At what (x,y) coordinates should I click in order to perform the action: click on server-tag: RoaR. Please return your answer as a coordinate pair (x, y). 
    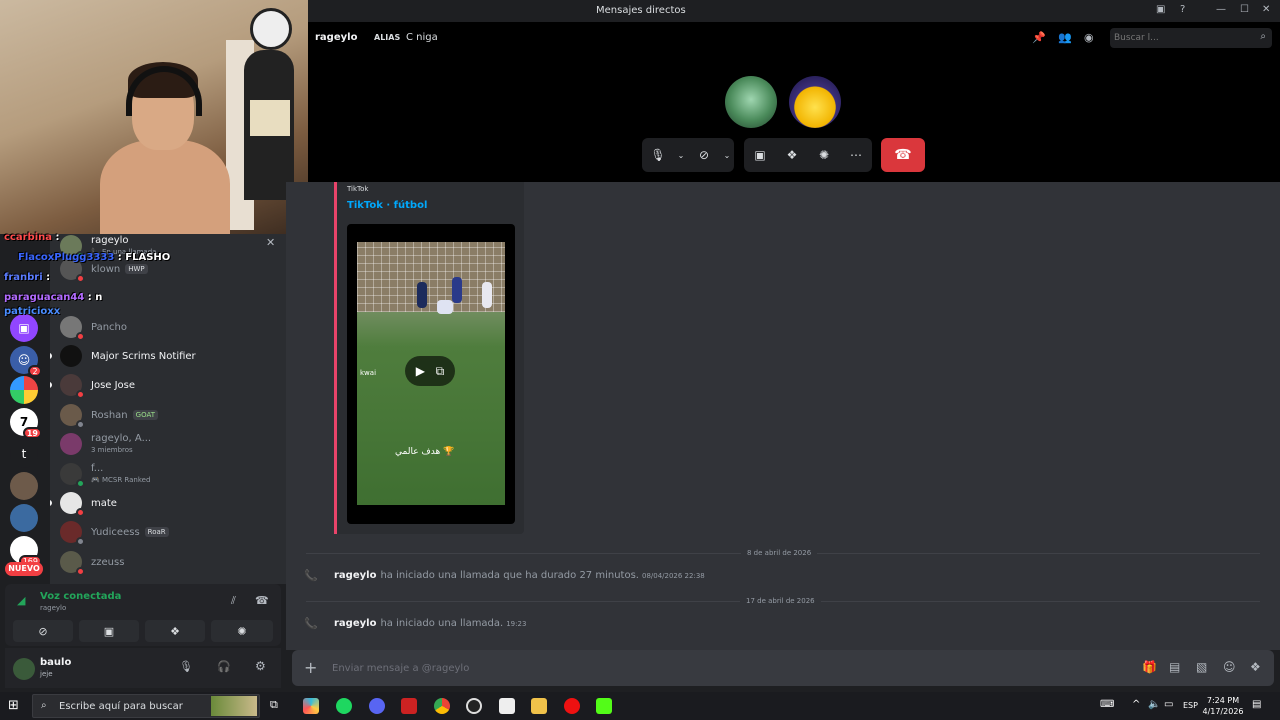
    Looking at the image, I should click on (156, 532).